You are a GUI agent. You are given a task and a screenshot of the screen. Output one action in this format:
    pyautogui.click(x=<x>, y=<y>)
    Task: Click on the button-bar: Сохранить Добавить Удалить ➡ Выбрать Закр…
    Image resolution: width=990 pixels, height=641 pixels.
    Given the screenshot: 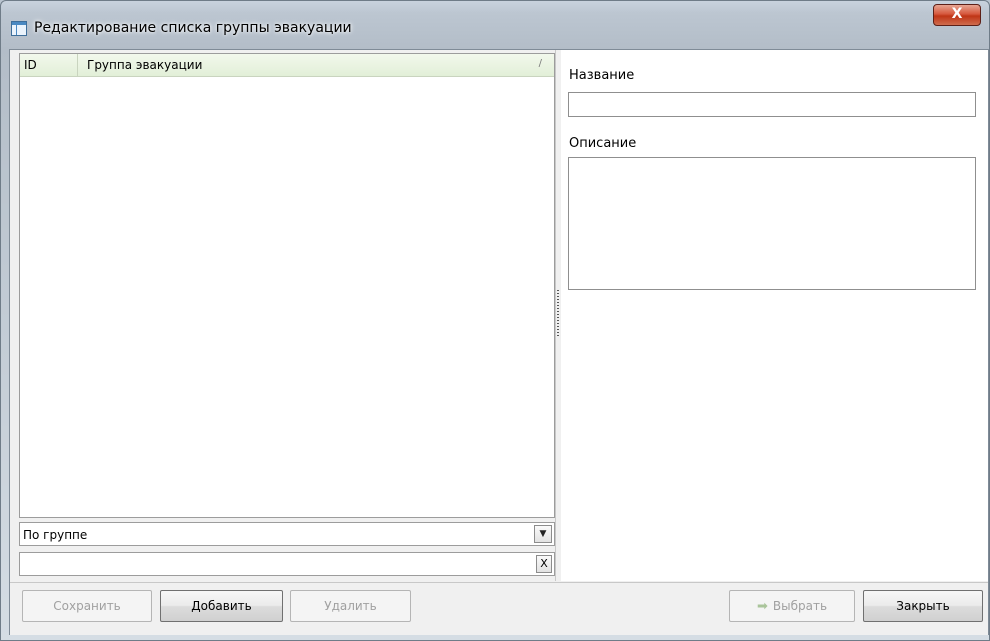 What is the action you would take?
    pyautogui.click(x=499, y=608)
    